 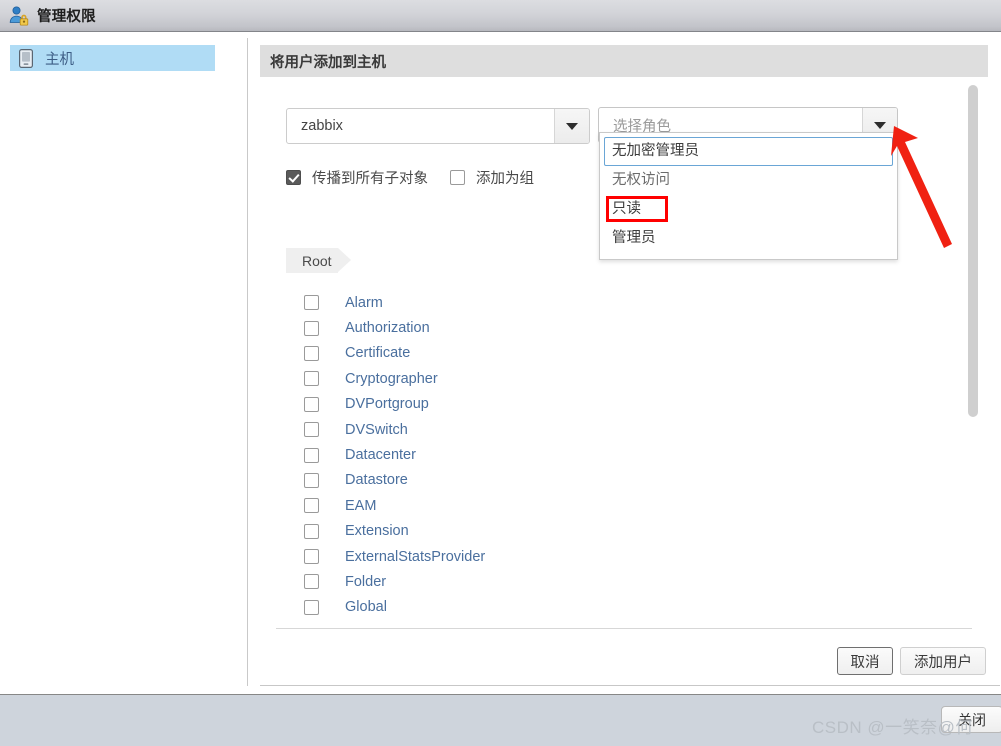 What do you see at coordinates (377, 531) in the screenshot?
I see `privilege-label: Extension` at bounding box center [377, 531].